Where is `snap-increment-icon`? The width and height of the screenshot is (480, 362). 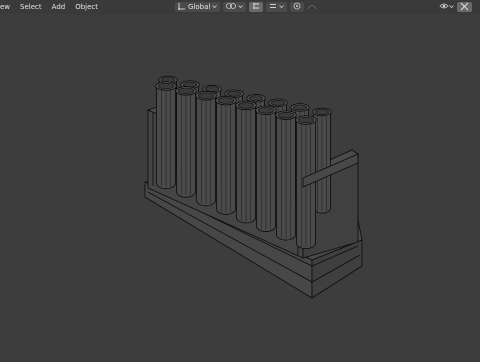 snap-increment-icon is located at coordinates (273, 7).